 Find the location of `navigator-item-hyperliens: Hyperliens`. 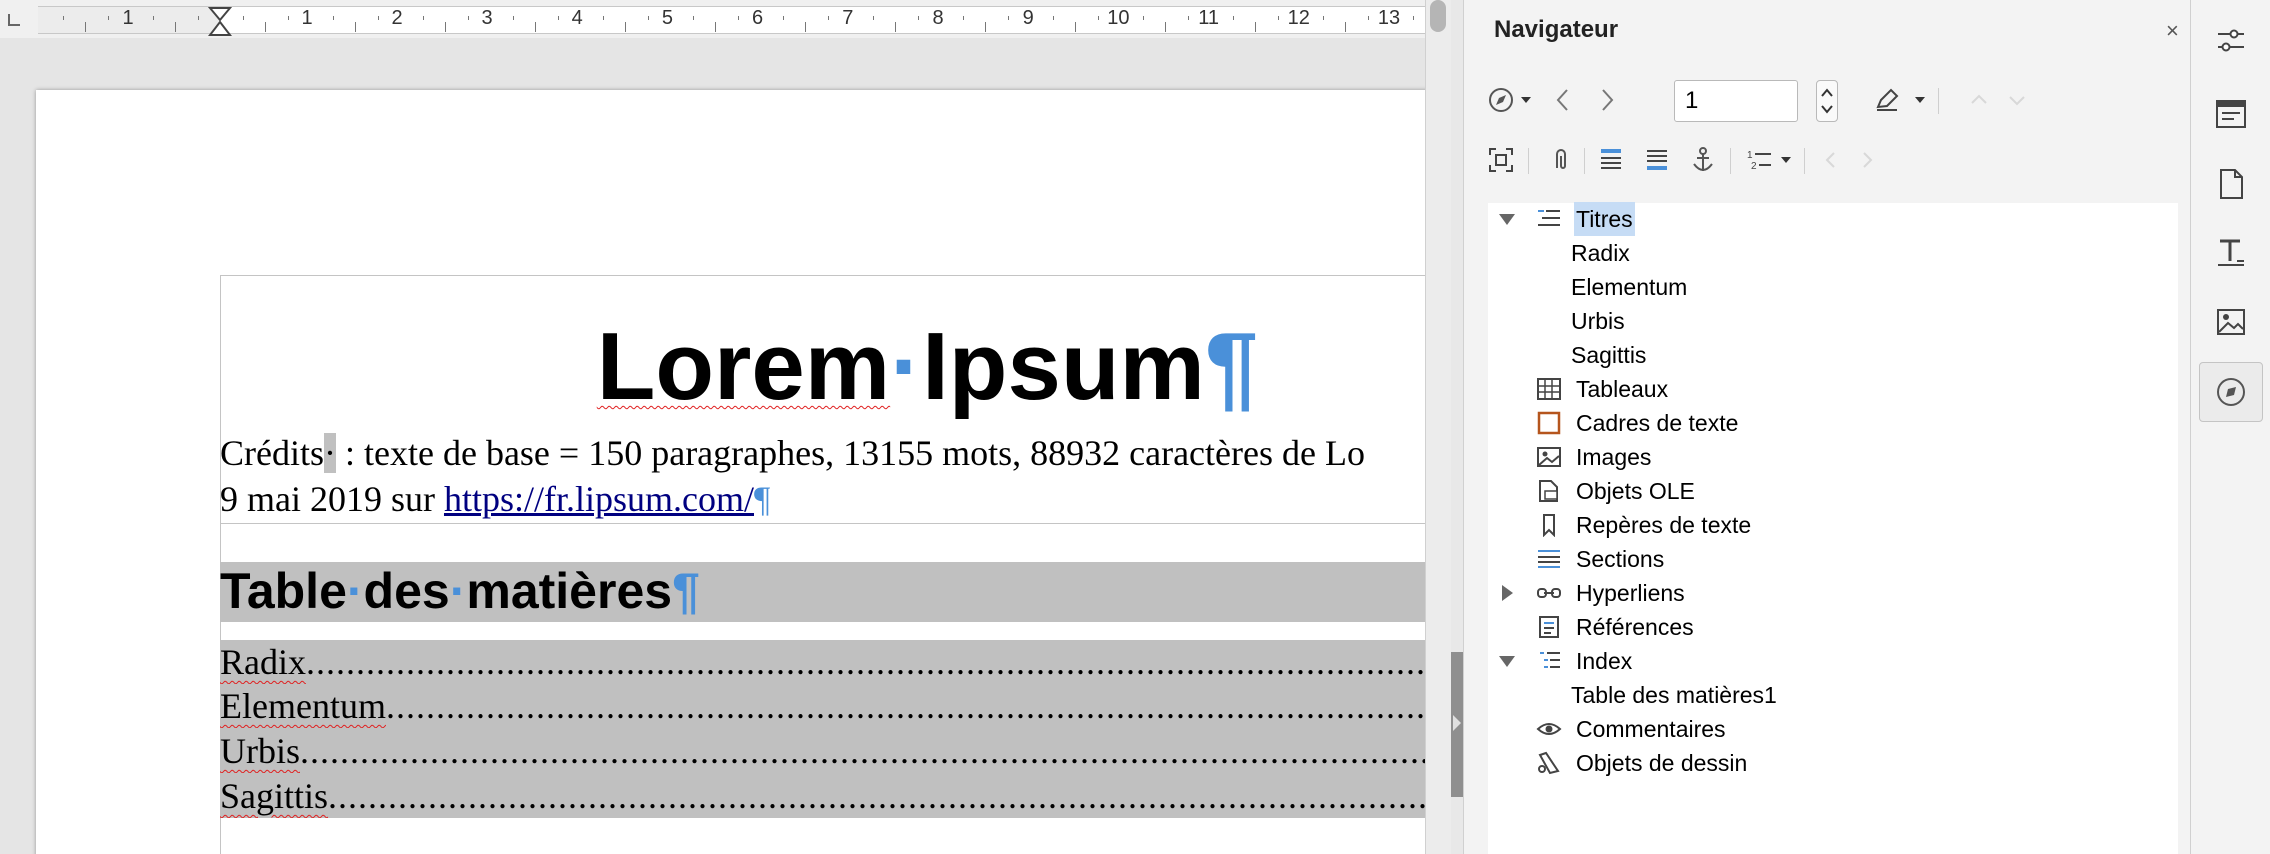

navigator-item-hyperliens: Hyperliens is located at coordinates (1833, 593).